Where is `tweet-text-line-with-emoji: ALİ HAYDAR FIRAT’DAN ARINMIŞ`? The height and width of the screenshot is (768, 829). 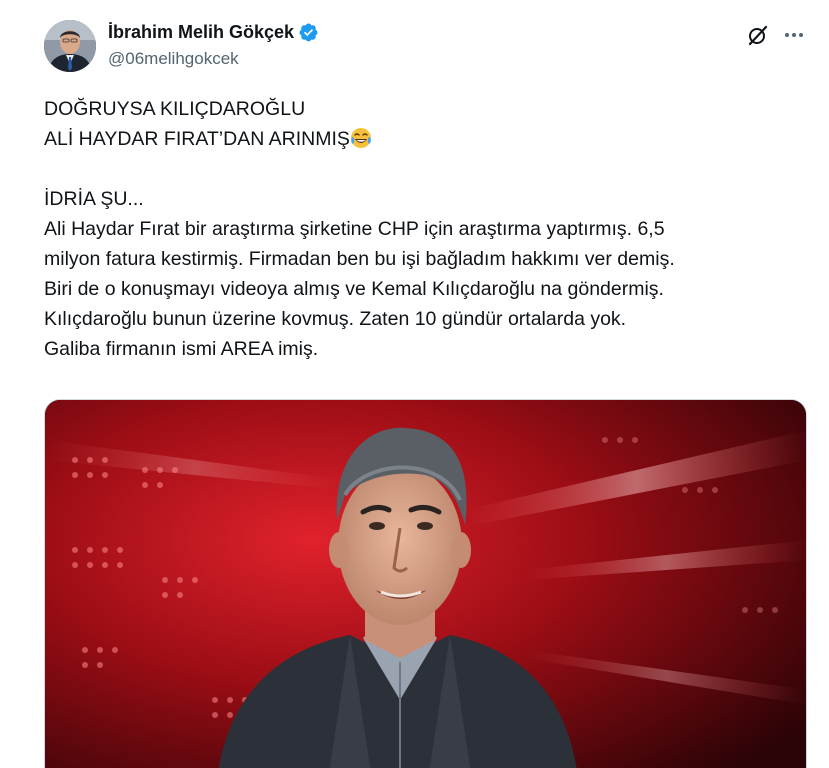
tweet-text-line-with-emoji: ALİ HAYDAR FIRAT’DAN ARINMIŞ is located at coordinates (429, 139).